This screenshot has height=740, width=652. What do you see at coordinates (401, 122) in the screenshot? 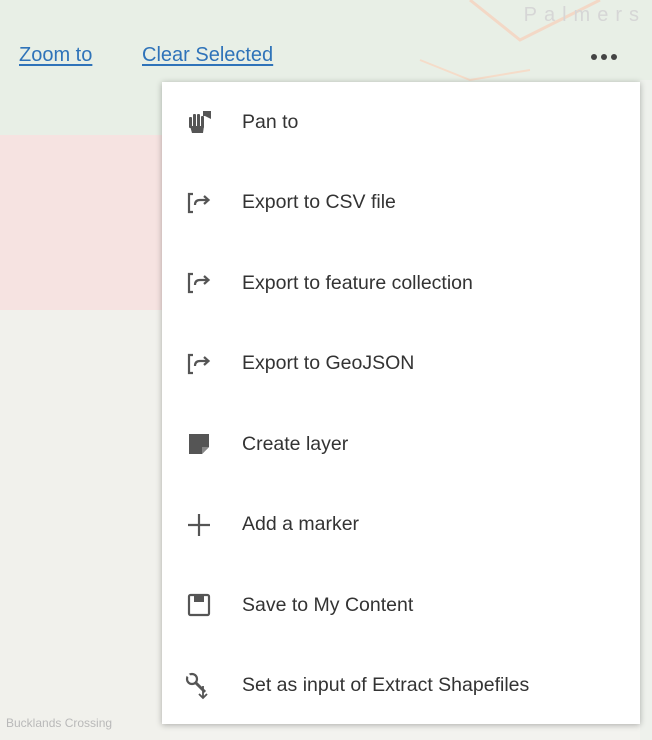
I see `menu-item-pan-to: Pan to` at bounding box center [401, 122].